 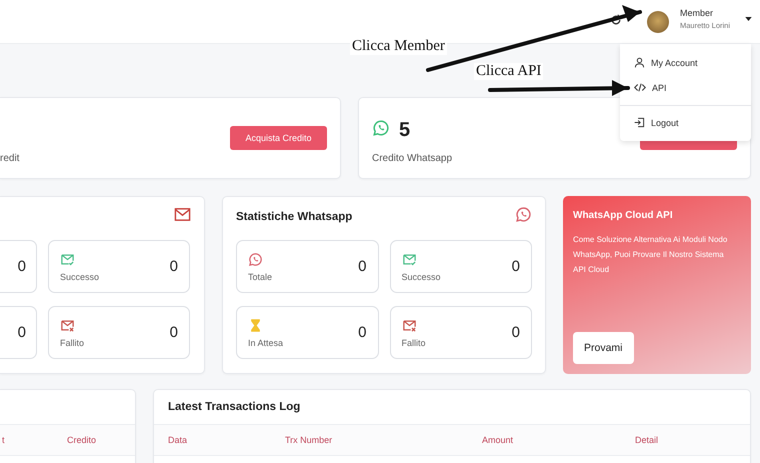 I want to click on menu-item: API, so click(x=685, y=87).